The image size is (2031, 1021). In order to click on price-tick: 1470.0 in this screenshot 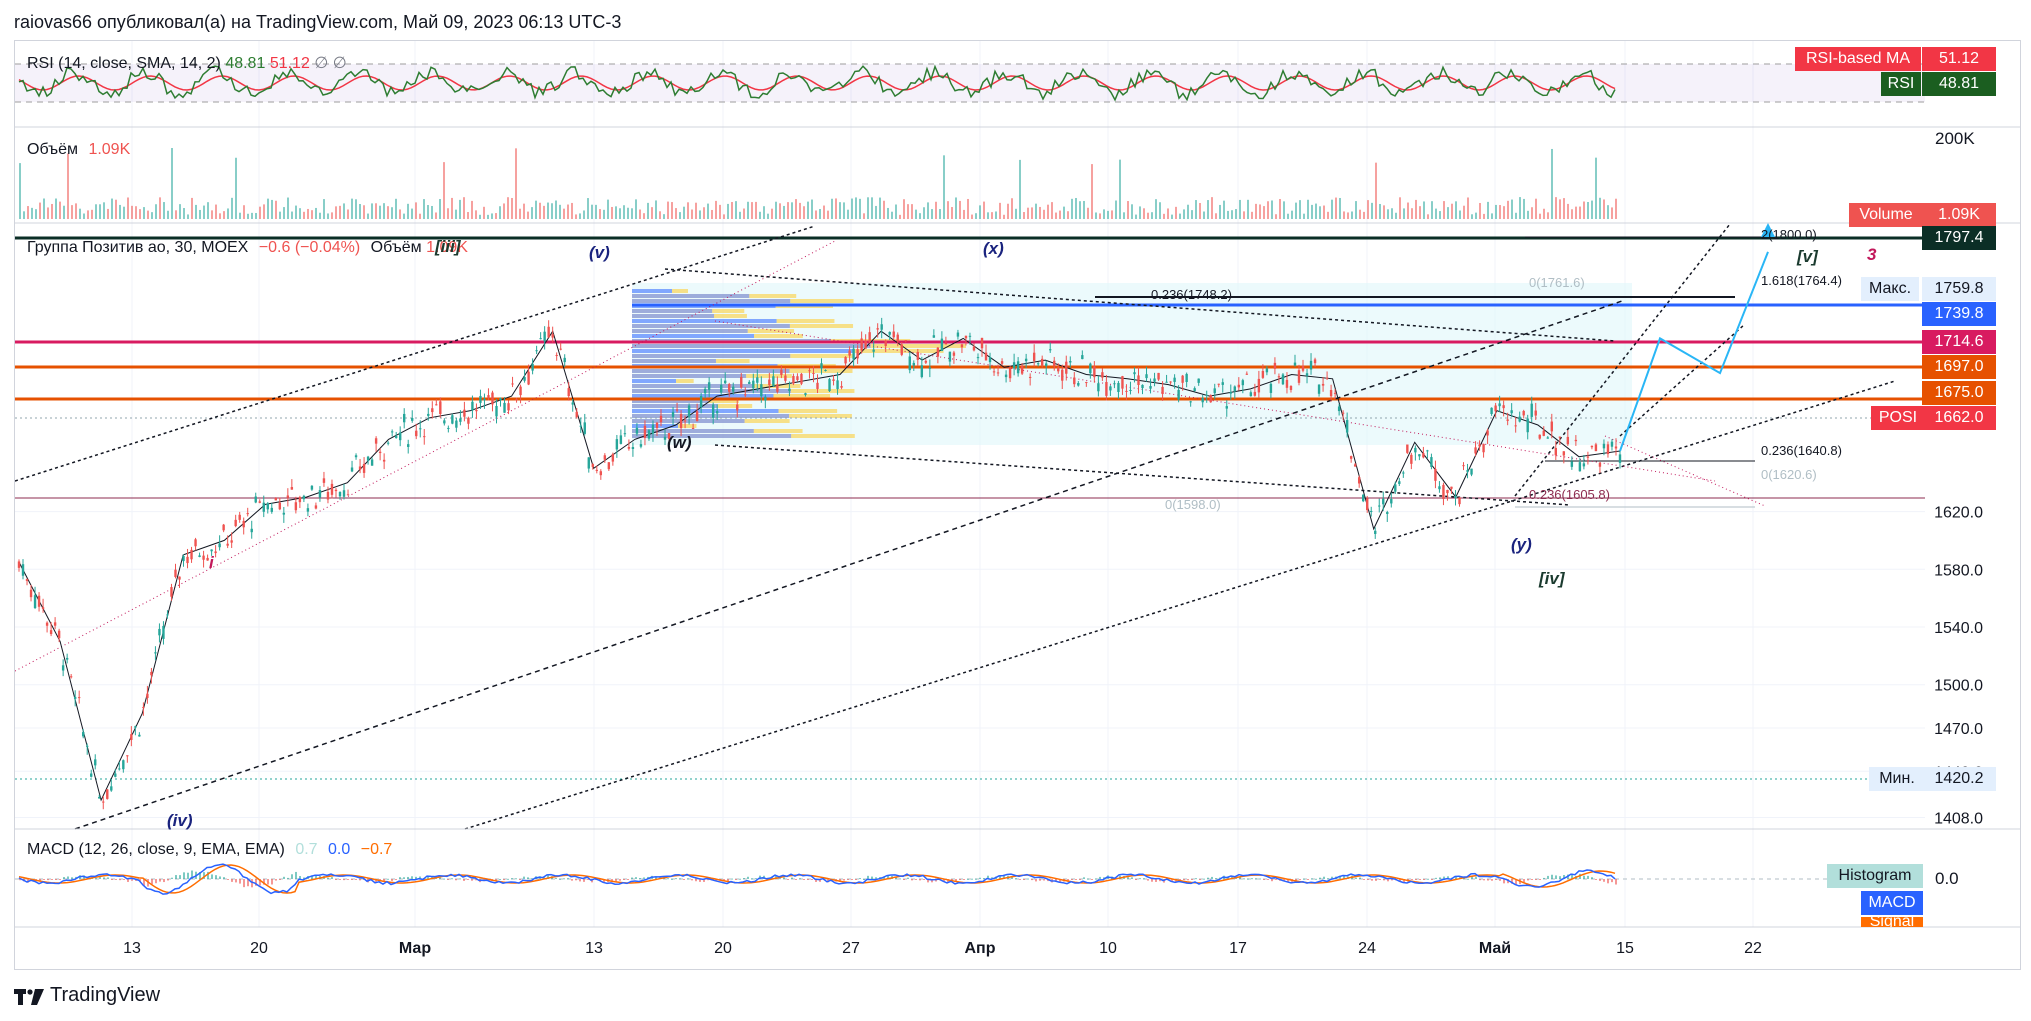, I will do `click(1958, 729)`.